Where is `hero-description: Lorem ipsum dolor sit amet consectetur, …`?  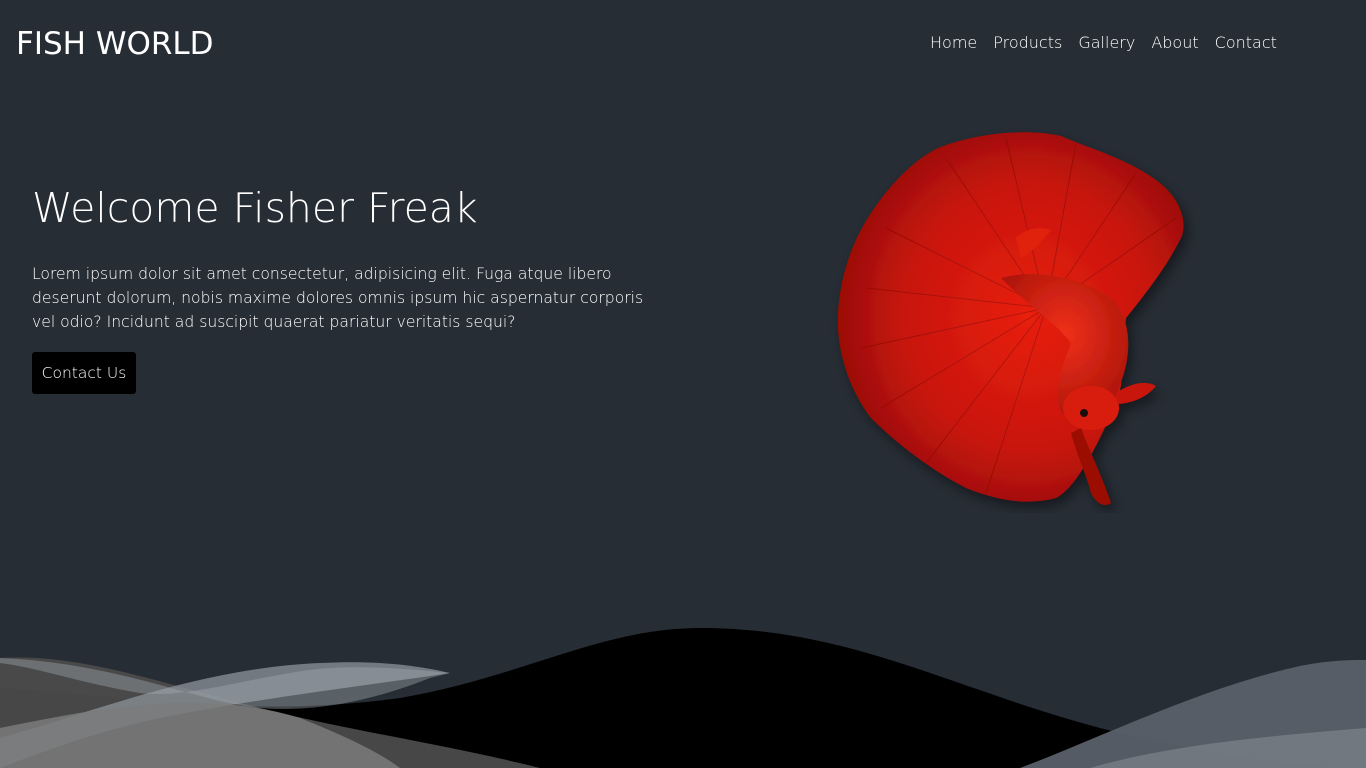 hero-description: Lorem ipsum dolor sit amet consectetur, … is located at coordinates (338, 298).